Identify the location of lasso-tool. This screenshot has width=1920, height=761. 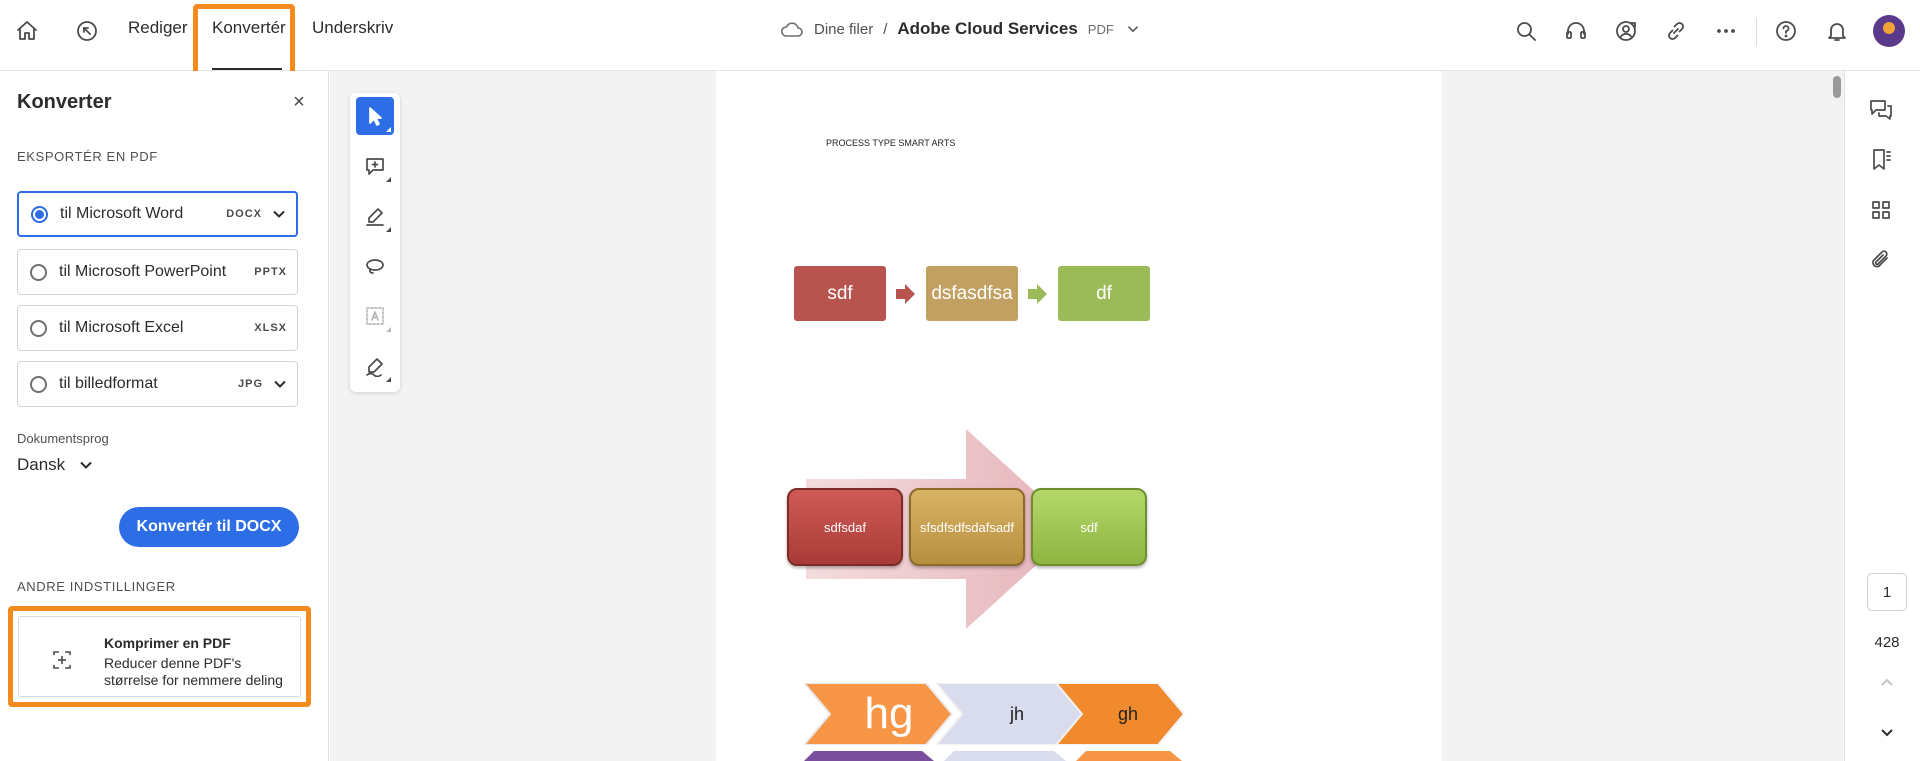
(375, 266).